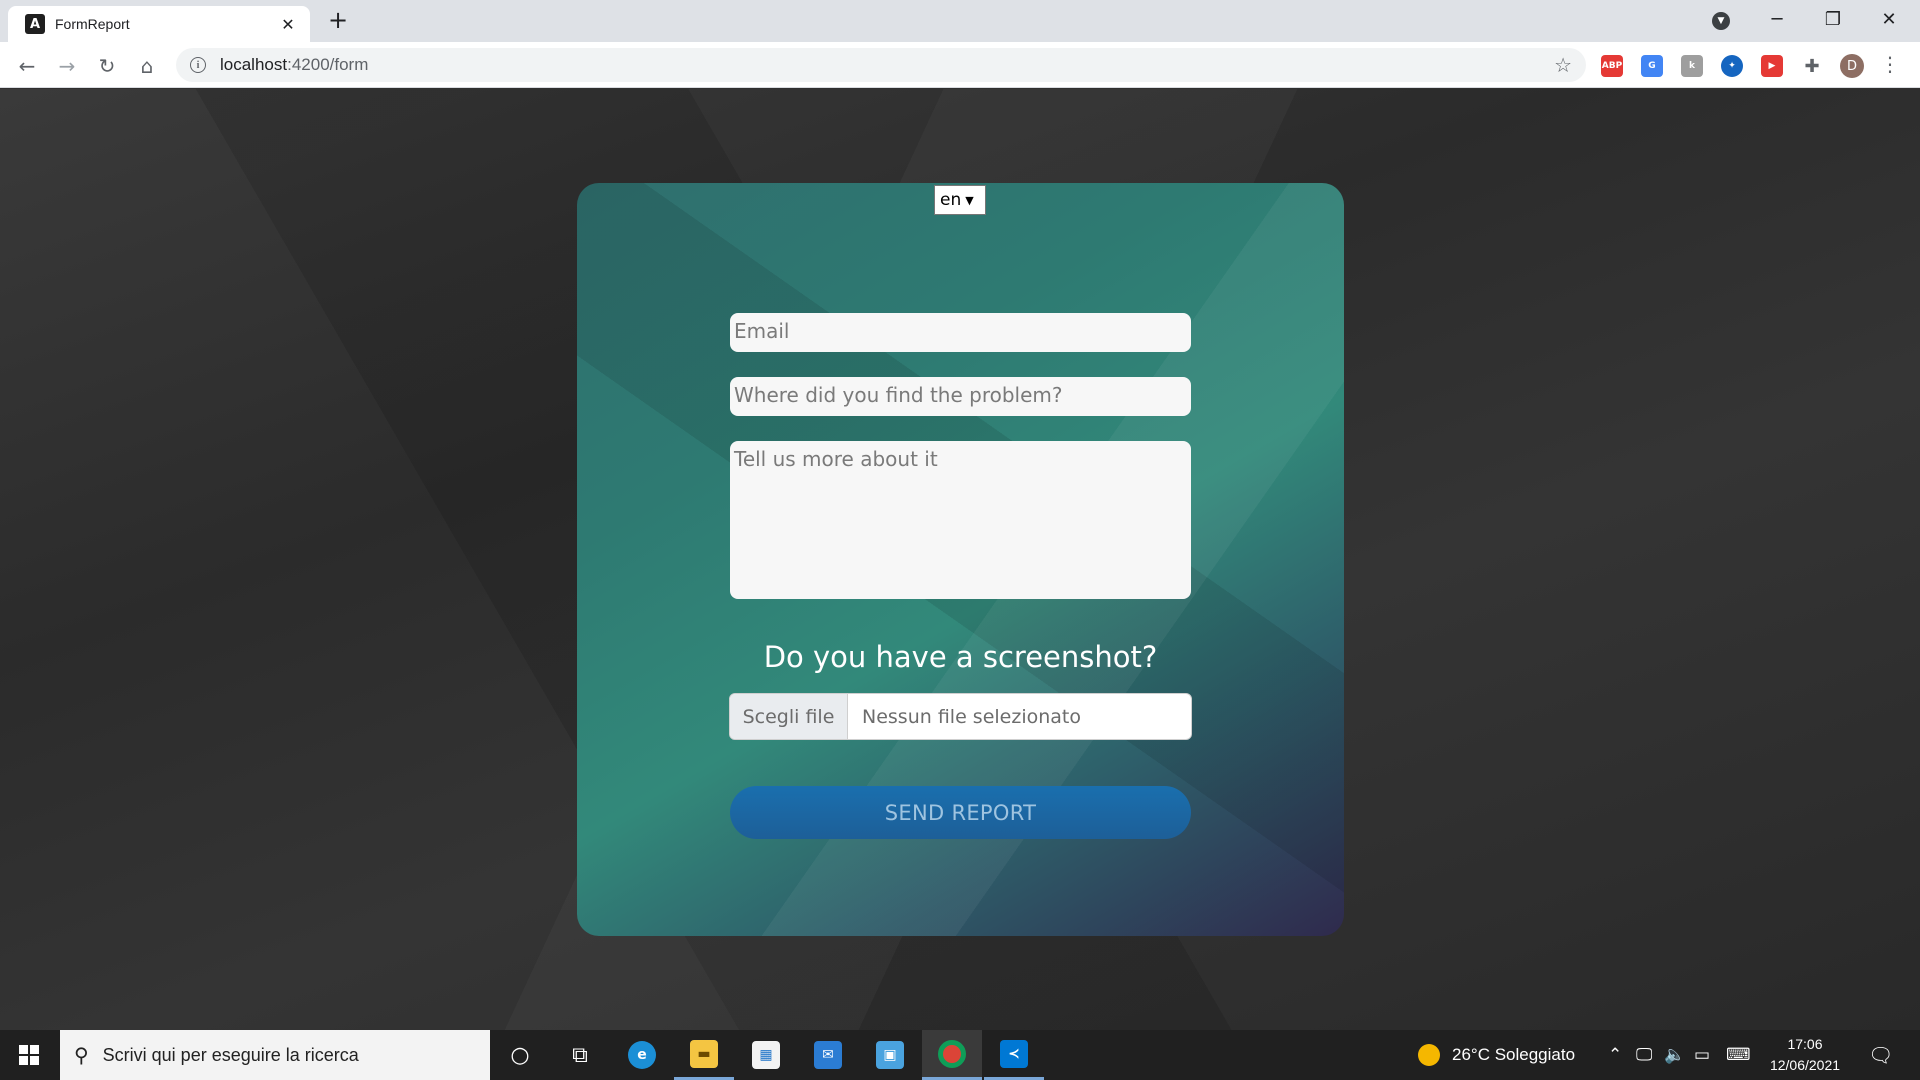 This screenshot has height=1080, width=1920. I want to click on back-button: ←, so click(27, 66).